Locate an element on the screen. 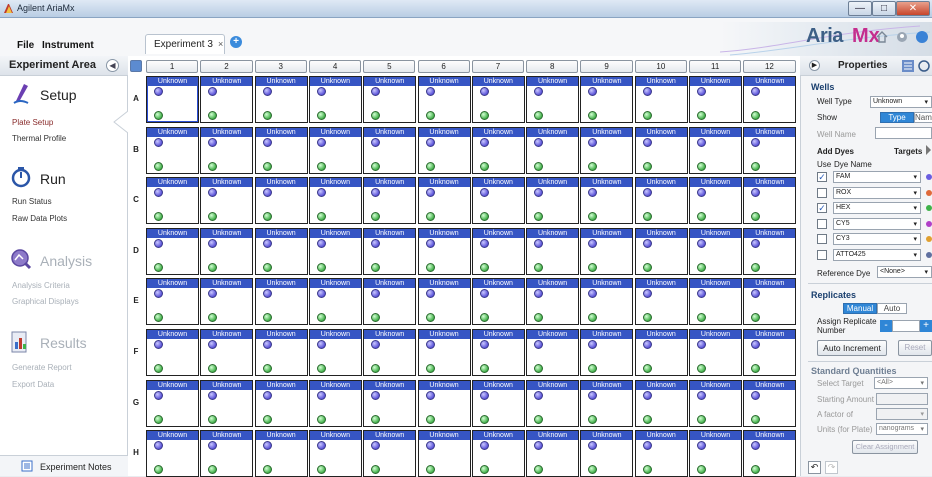  well-C1: Unknown is located at coordinates (172, 201).